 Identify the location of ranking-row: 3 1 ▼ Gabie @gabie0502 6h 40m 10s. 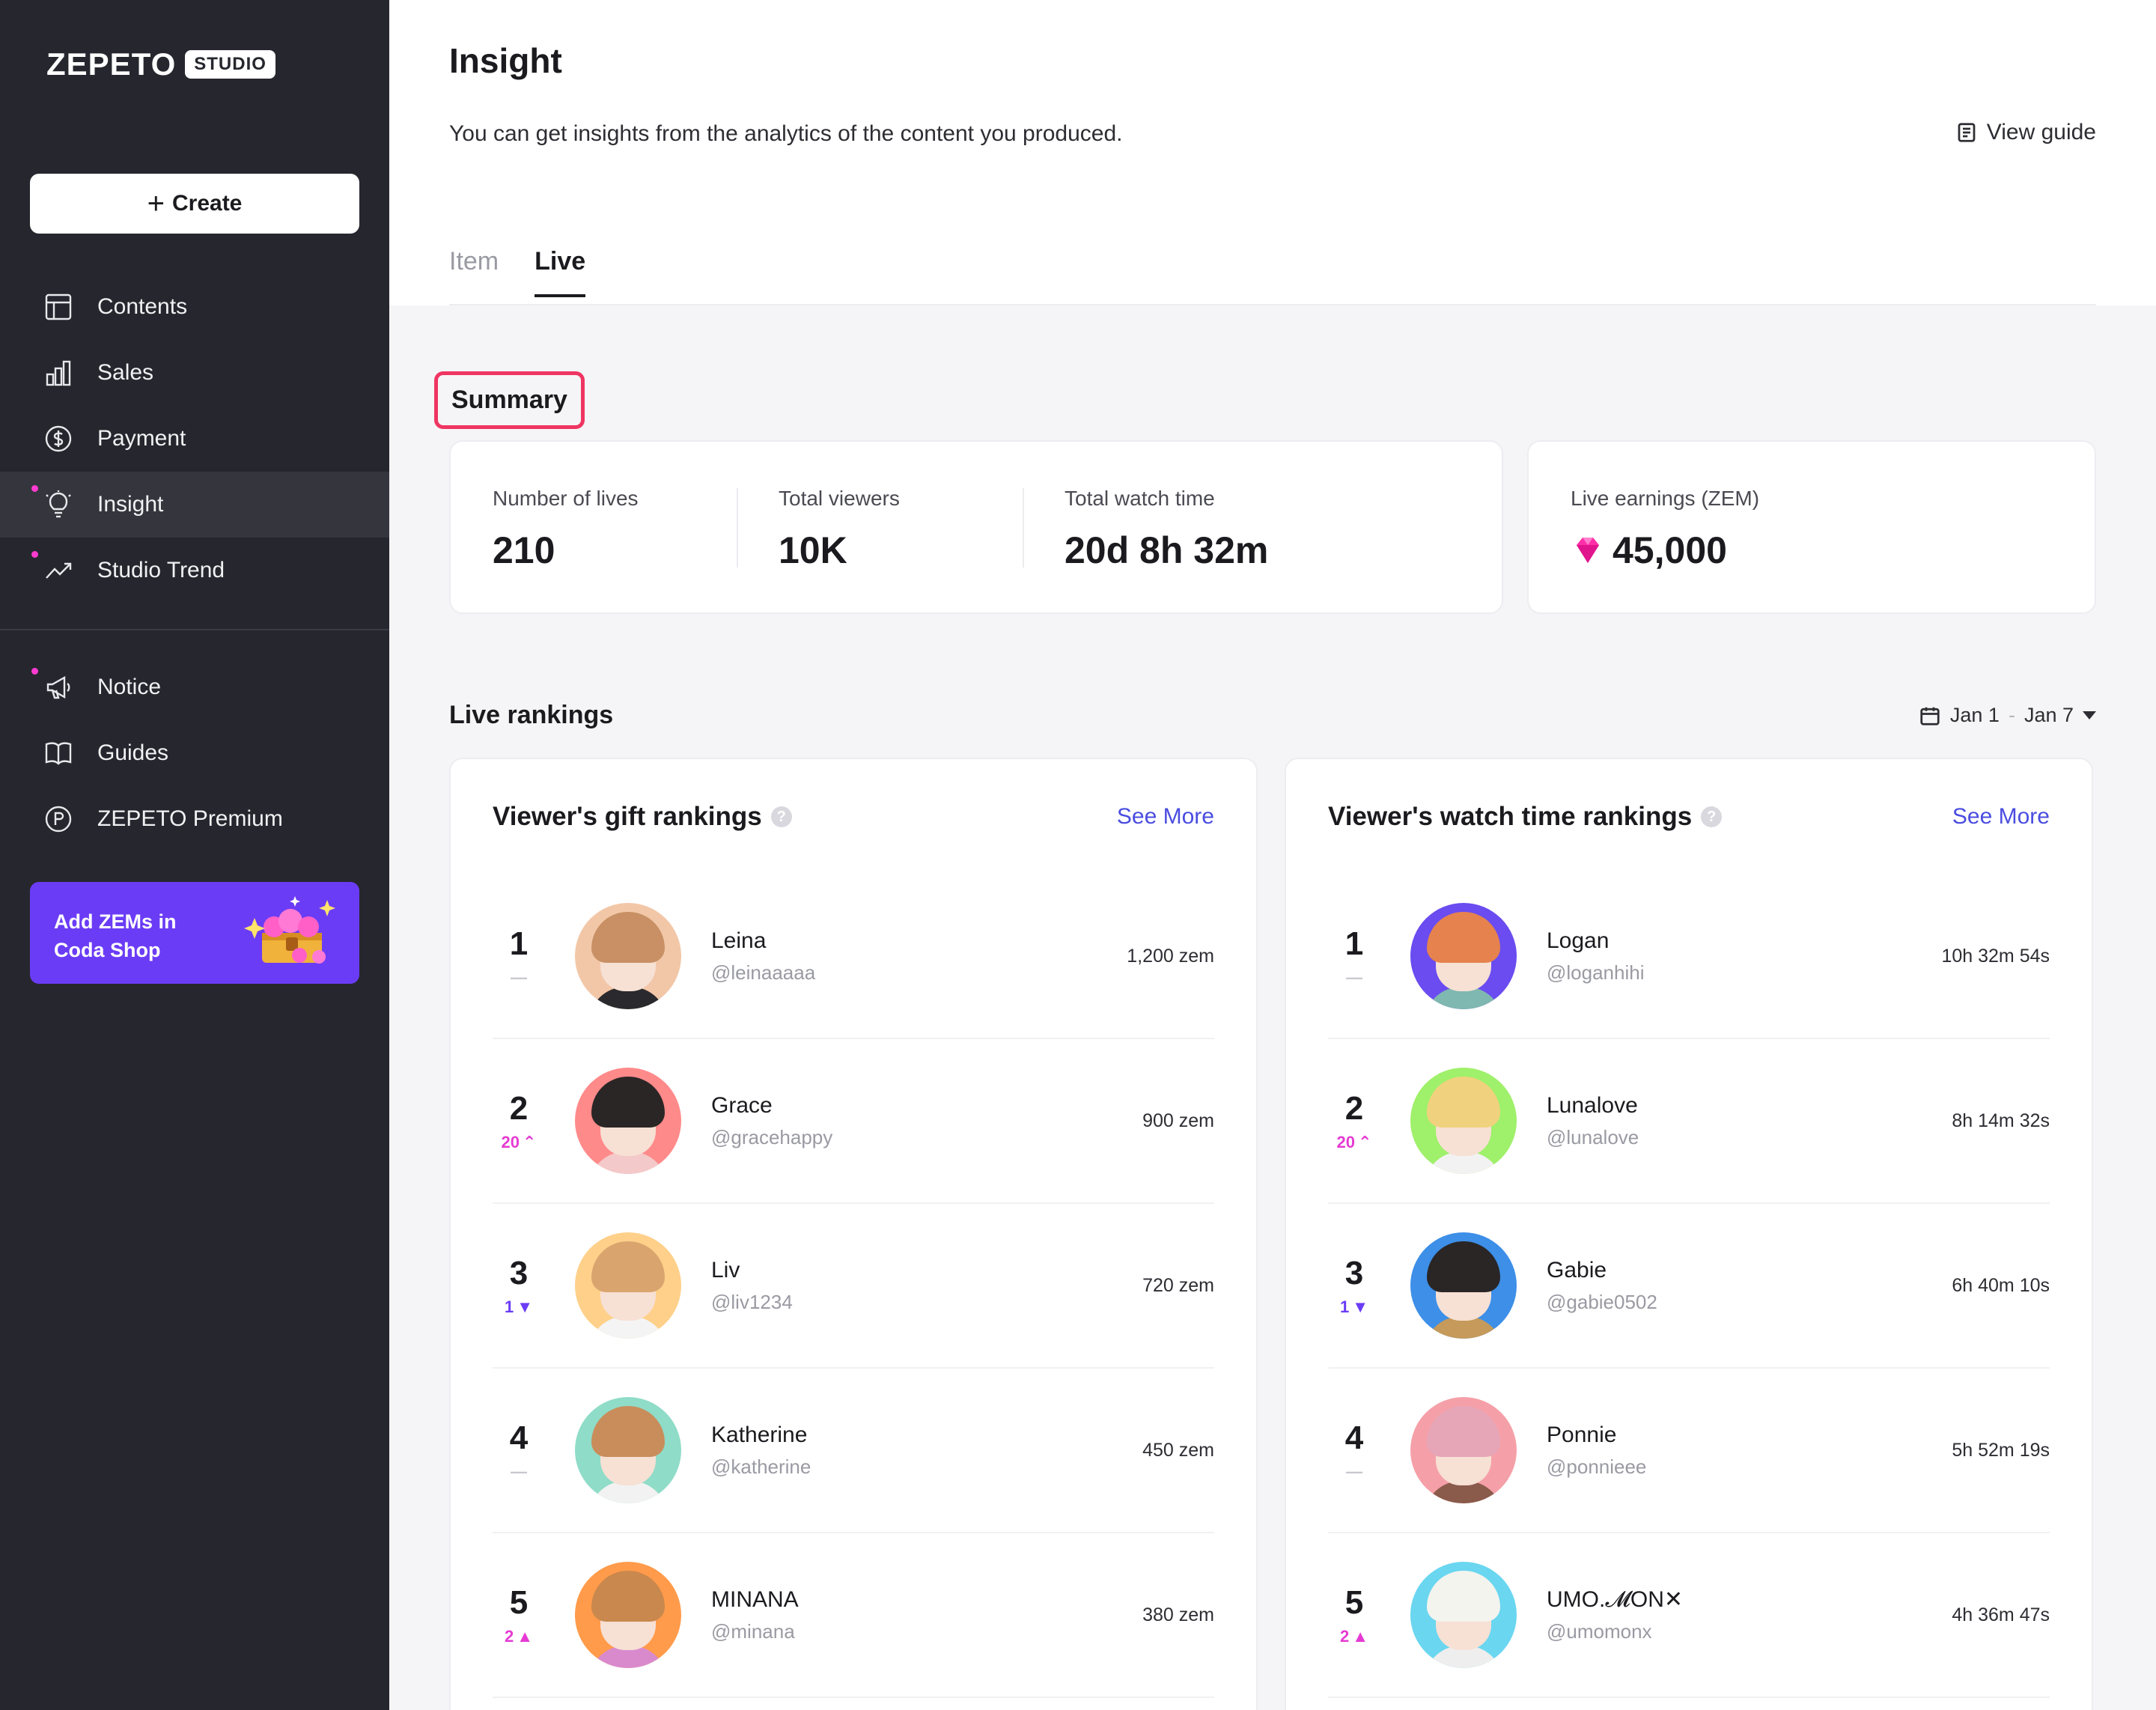
(1689, 1286).